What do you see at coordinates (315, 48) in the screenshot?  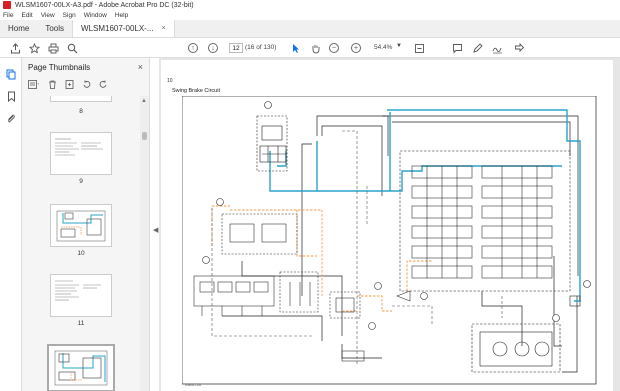 I see `hand-icon` at bounding box center [315, 48].